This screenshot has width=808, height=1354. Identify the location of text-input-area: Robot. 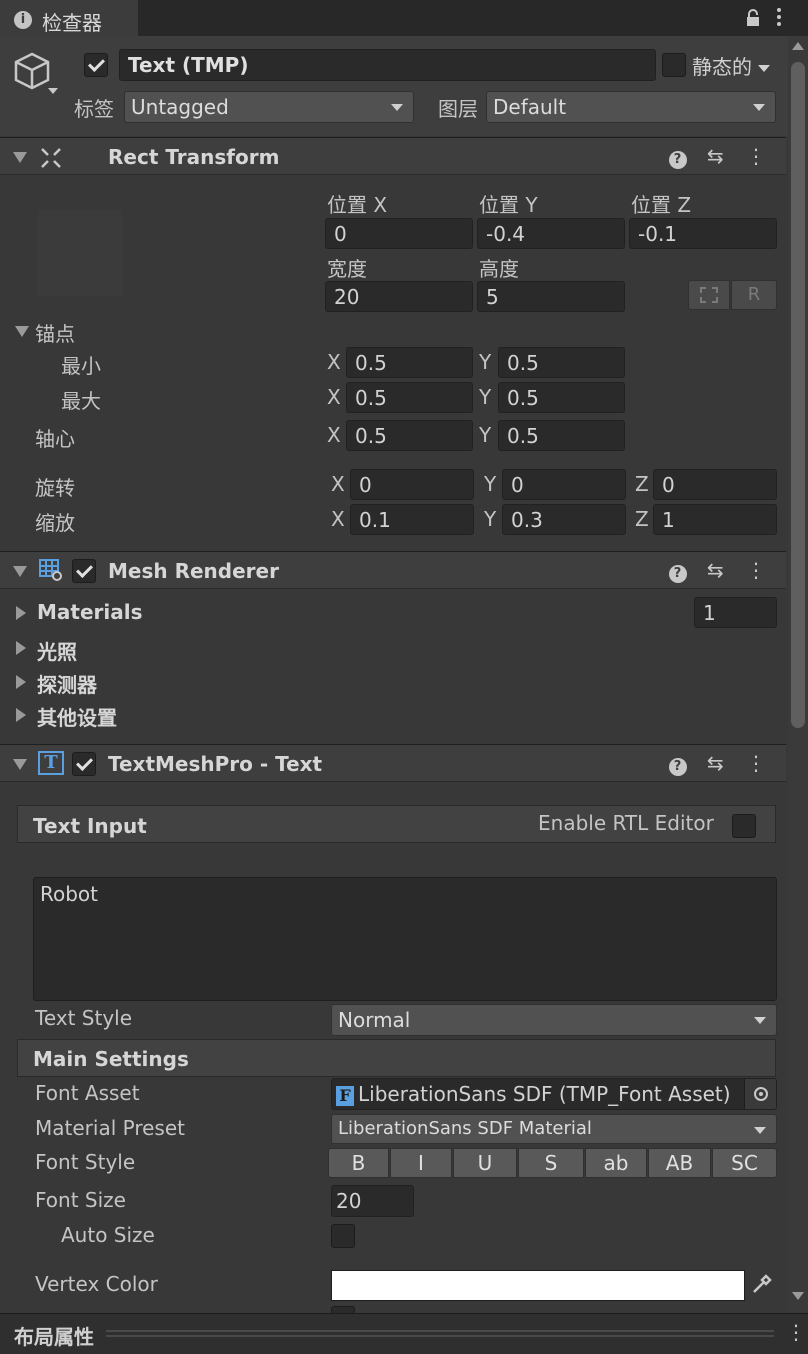
(405, 939).